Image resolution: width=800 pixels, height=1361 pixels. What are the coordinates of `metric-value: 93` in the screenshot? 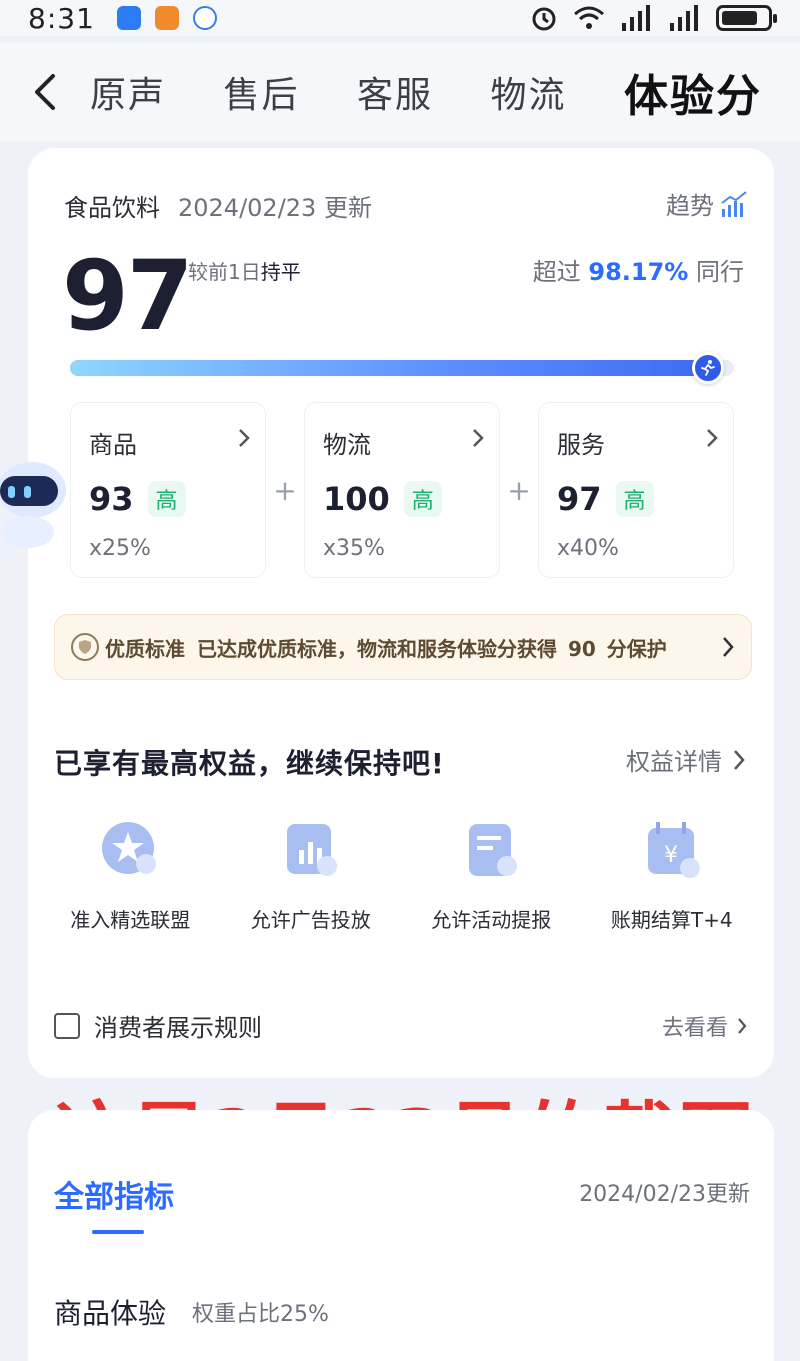 It's located at (111, 499).